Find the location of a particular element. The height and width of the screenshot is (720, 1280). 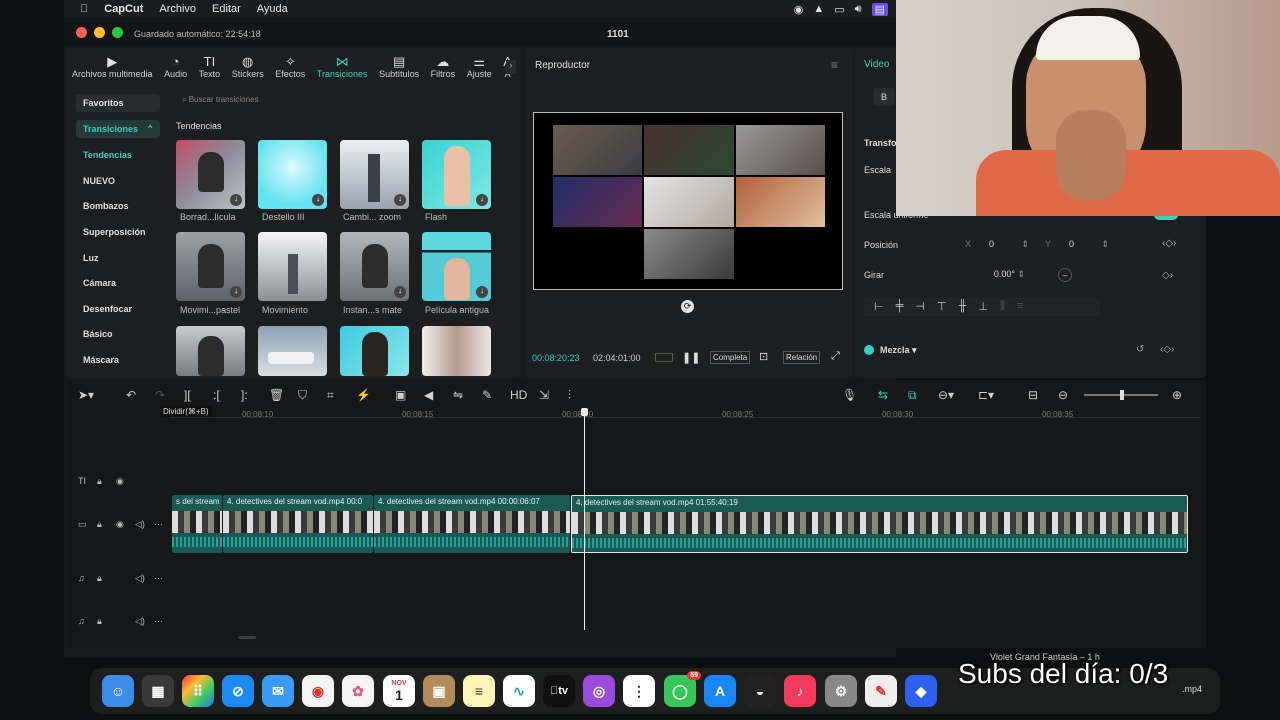

menu-editar: Editar is located at coordinates (226, 9).